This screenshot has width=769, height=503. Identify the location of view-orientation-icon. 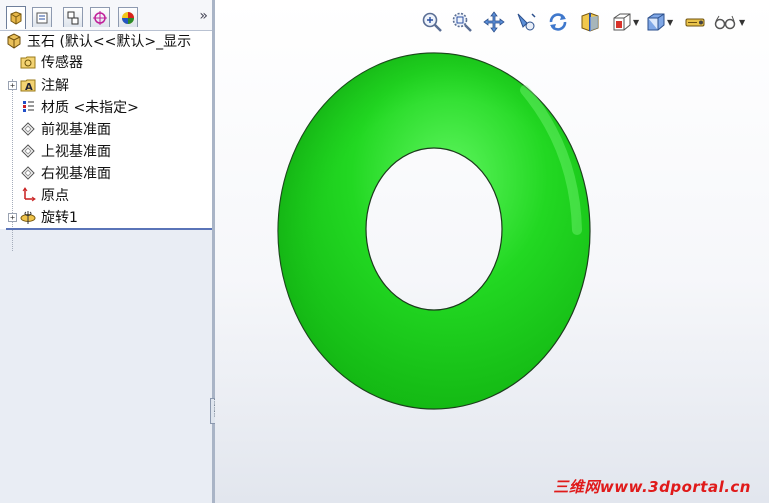
(622, 22).